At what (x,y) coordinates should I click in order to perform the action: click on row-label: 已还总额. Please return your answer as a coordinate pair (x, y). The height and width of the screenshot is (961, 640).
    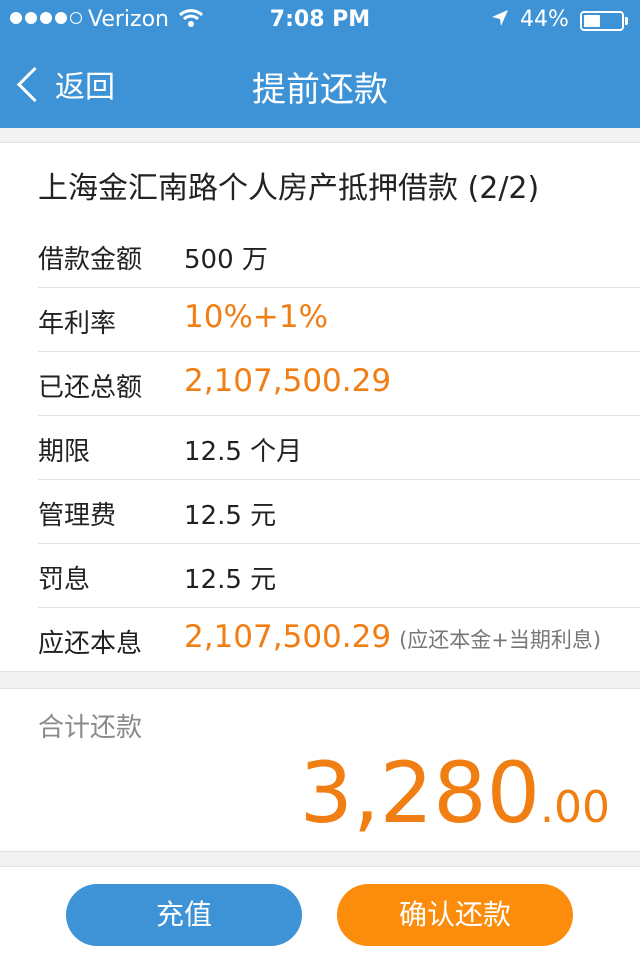
    Looking at the image, I should click on (90, 388).